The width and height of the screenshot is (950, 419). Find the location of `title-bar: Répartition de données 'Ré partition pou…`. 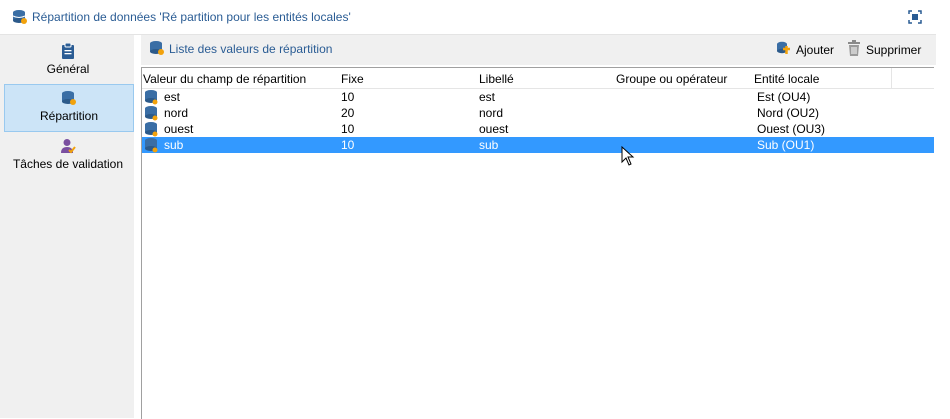

title-bar: Répartition de données 'Ré partition pou… is located at coordinates (468, 17).